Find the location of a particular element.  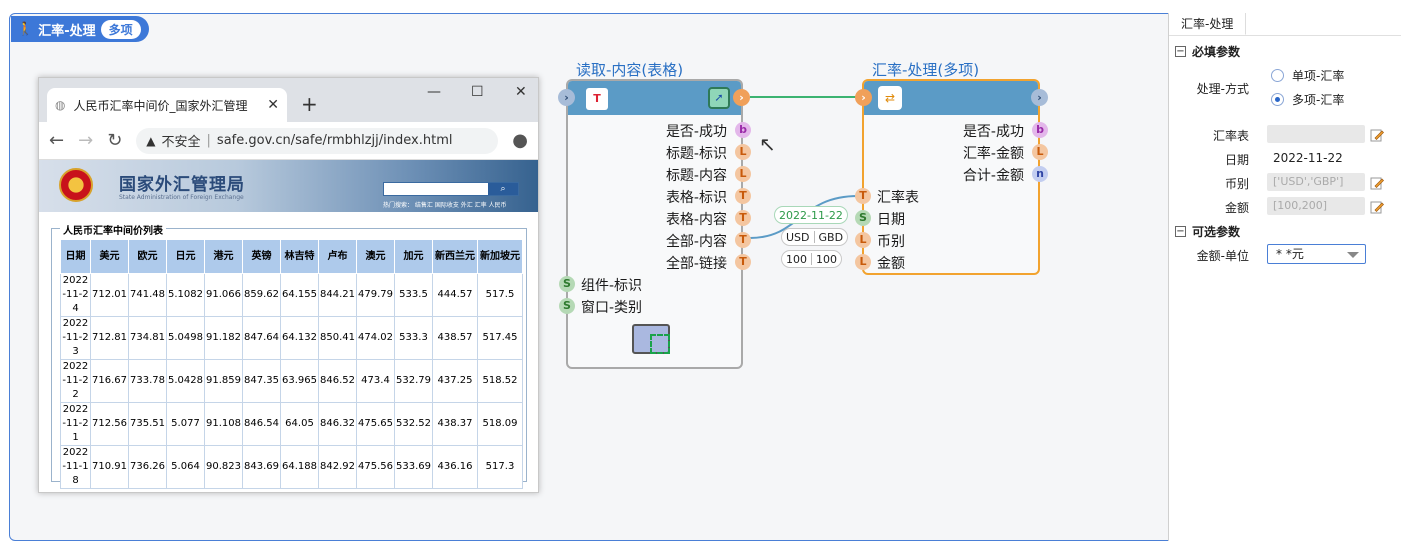

currency-chip-text-2: GBD is located at coordinates (831, 237).